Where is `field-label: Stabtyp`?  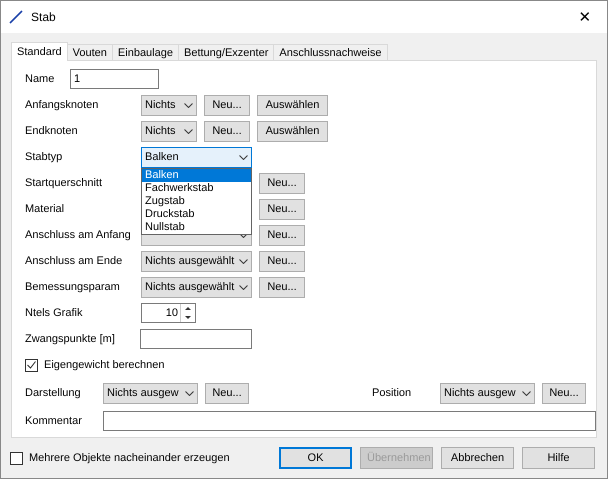 field-label: Stabtyp is located at coordinates (44, 157).